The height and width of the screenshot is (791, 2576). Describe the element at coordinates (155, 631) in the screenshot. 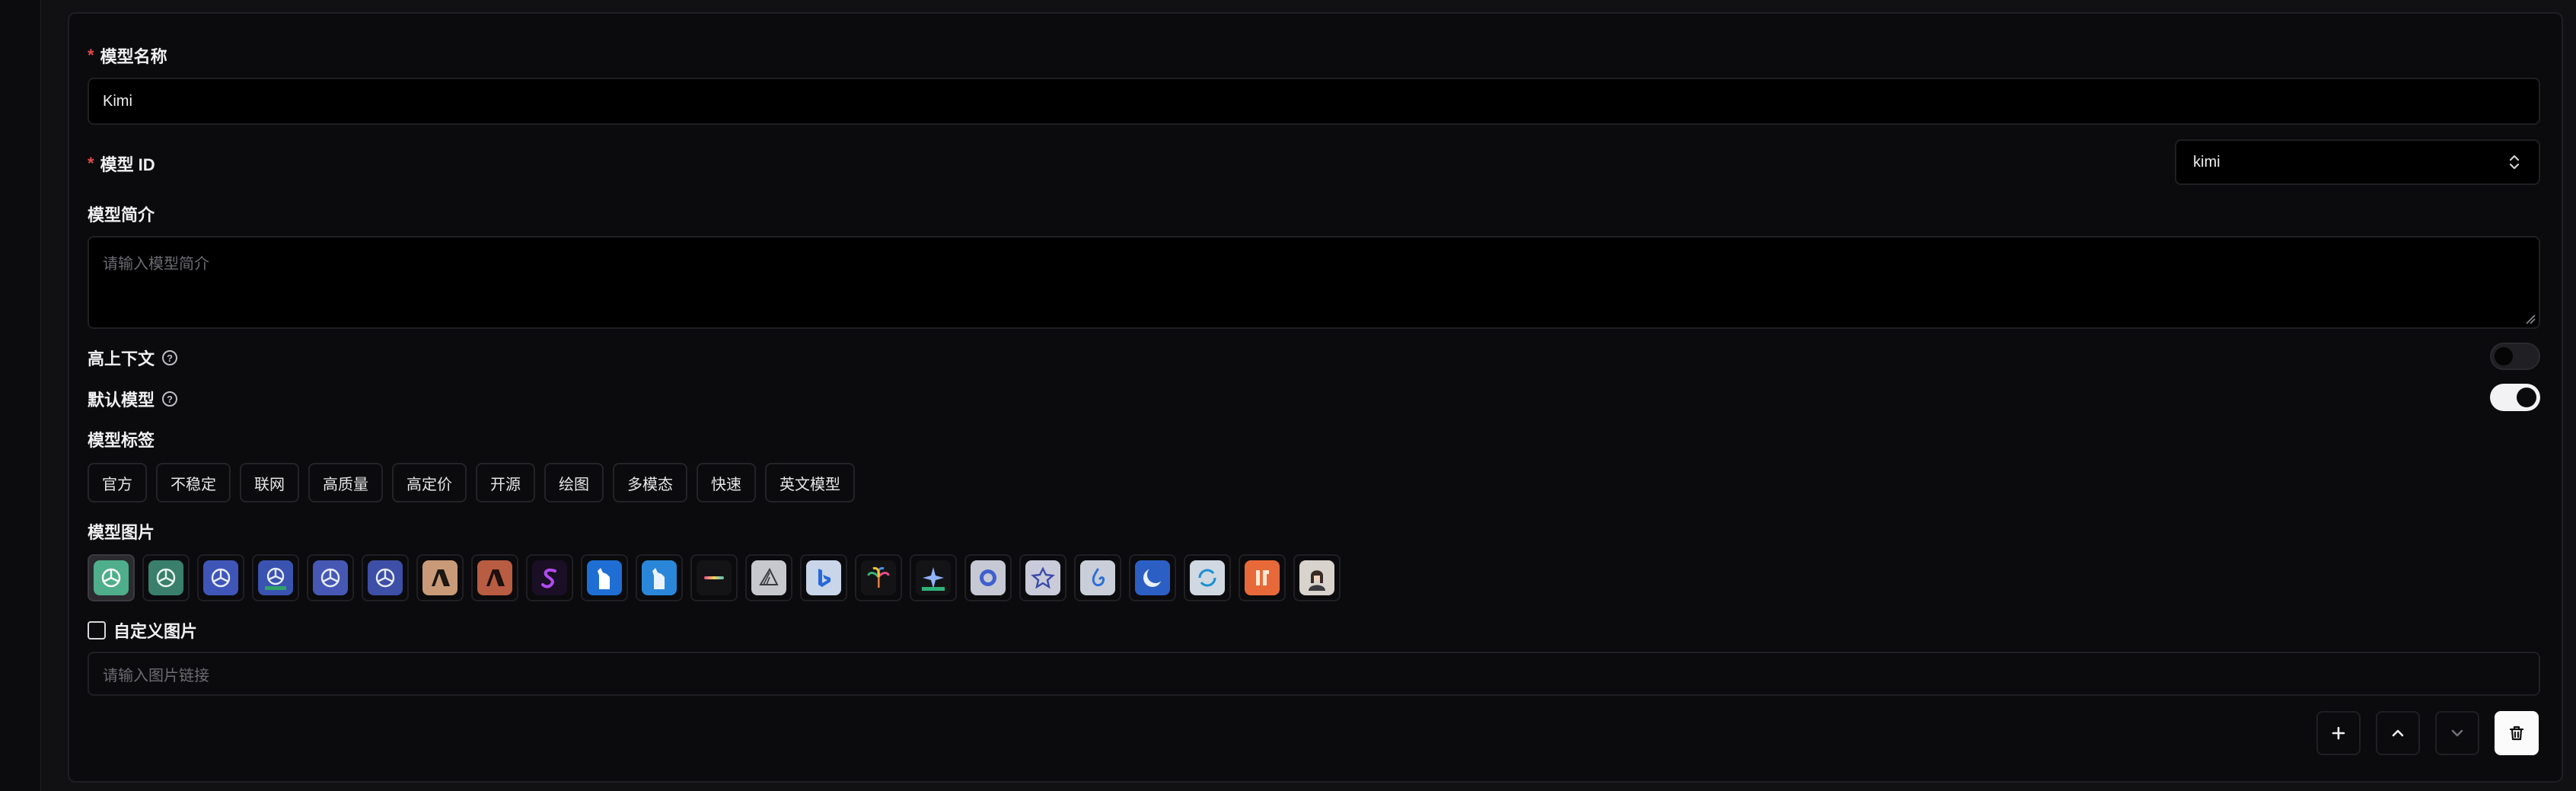

I see `custom-image-label: 自定义图片` at that location.